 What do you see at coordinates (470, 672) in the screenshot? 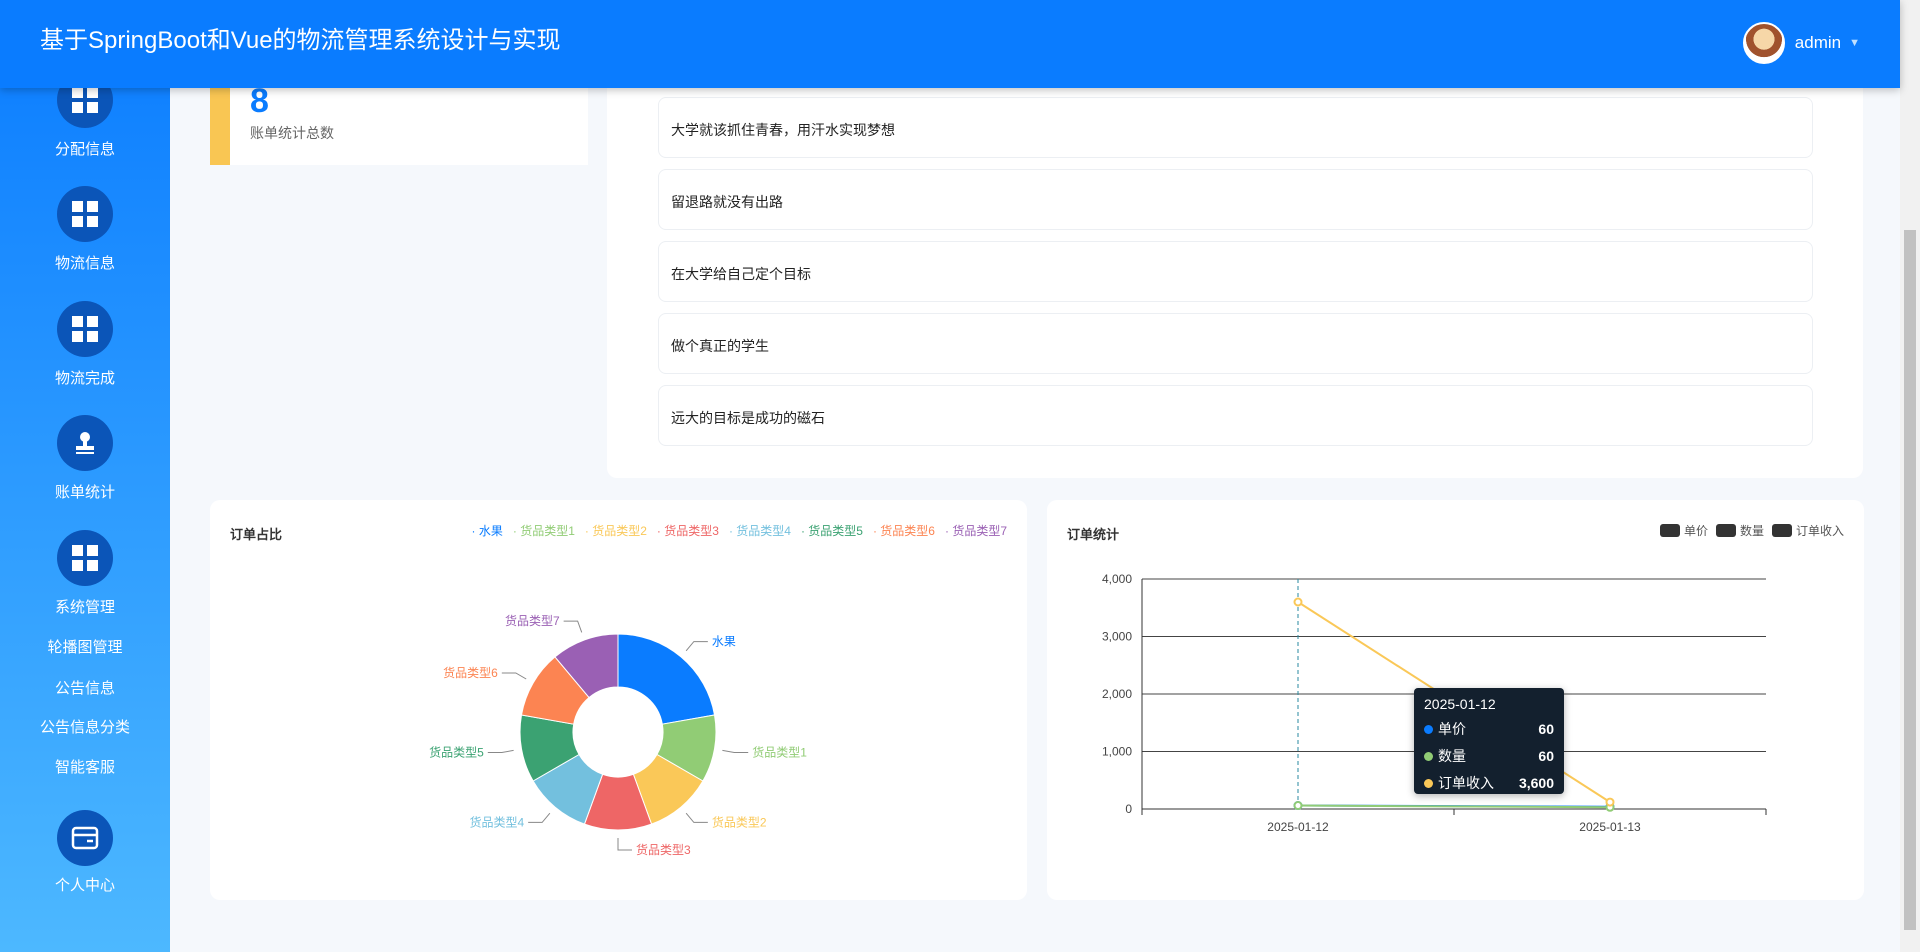
I see `pie-label: 货品类型6` at bounding box center [470, 672].